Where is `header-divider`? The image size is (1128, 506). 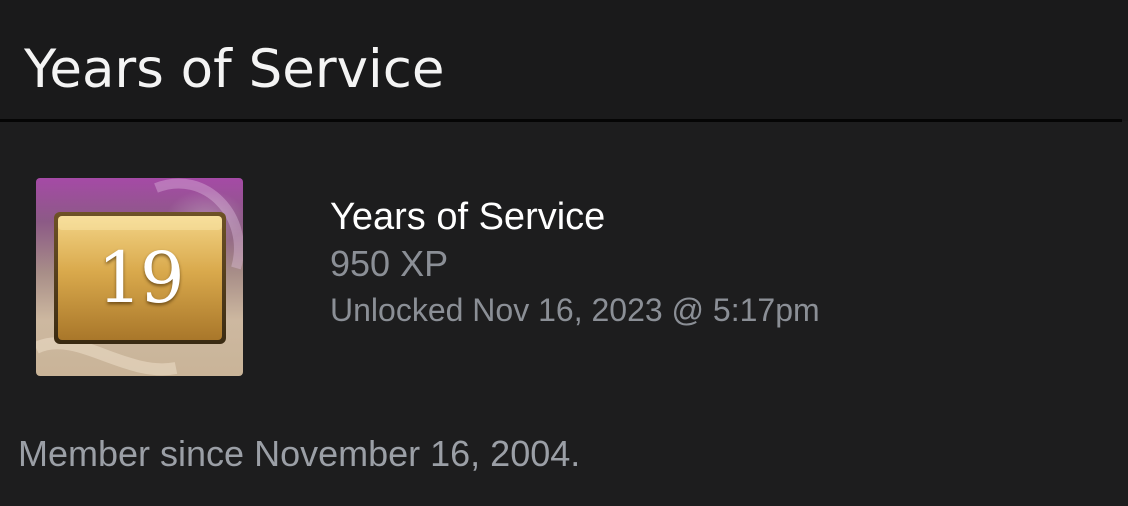
header-divider is located at coordinates (561, 120).